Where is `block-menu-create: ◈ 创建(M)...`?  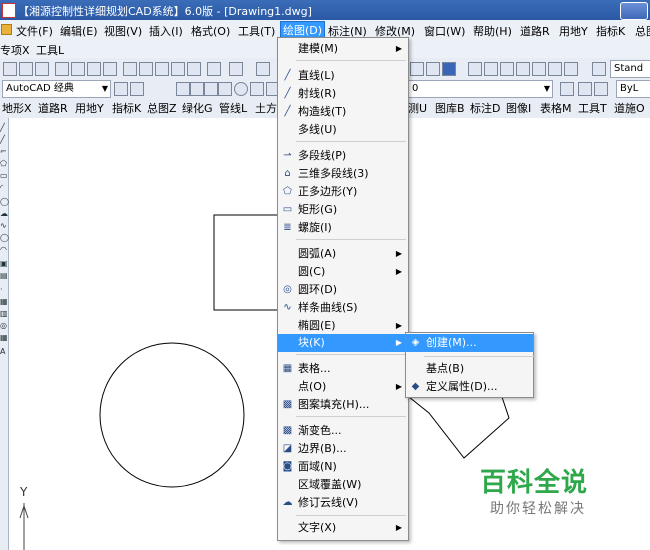 block-menu-create: ◈ 创建(M)... is located at coordinates (469, 343).